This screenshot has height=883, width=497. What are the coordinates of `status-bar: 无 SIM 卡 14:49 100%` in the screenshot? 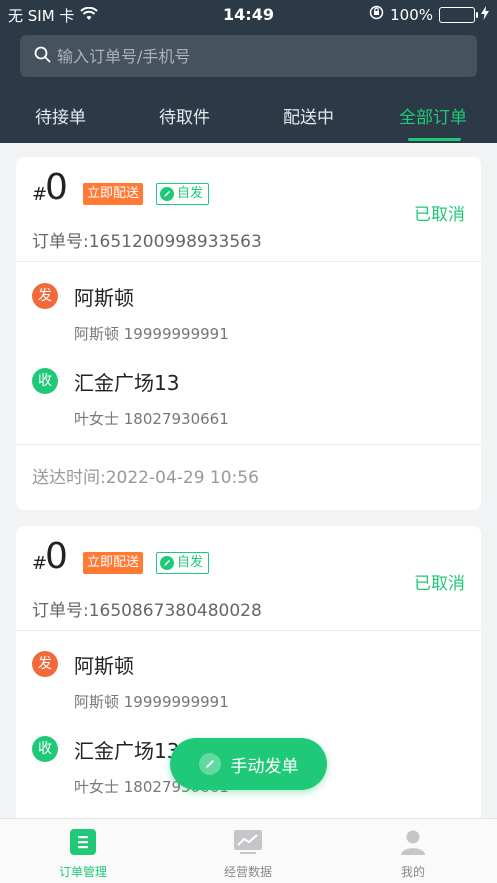 It's located at (248, 14).